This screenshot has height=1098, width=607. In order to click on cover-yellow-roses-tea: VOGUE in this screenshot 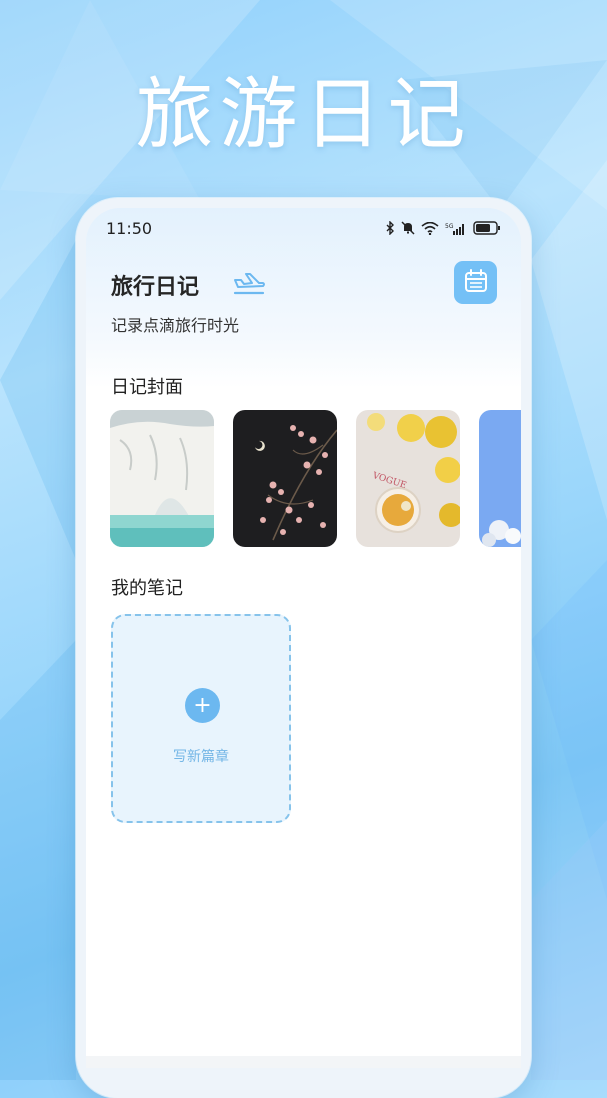, I will do `click(408, 478)`.